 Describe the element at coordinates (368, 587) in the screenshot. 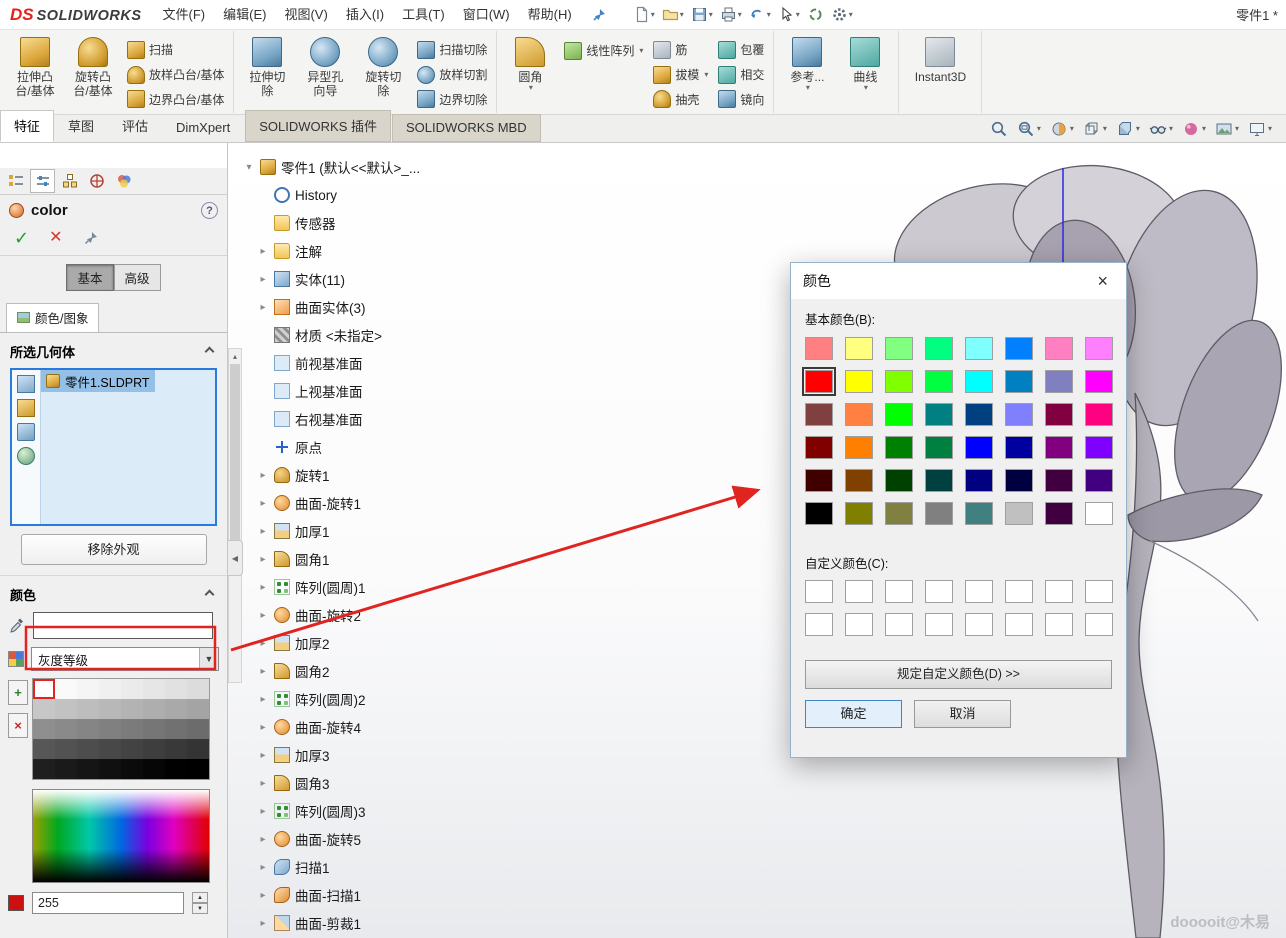

I see `tree-item-circular-pattern: ▸ 阵列(圆周)1` at that location.